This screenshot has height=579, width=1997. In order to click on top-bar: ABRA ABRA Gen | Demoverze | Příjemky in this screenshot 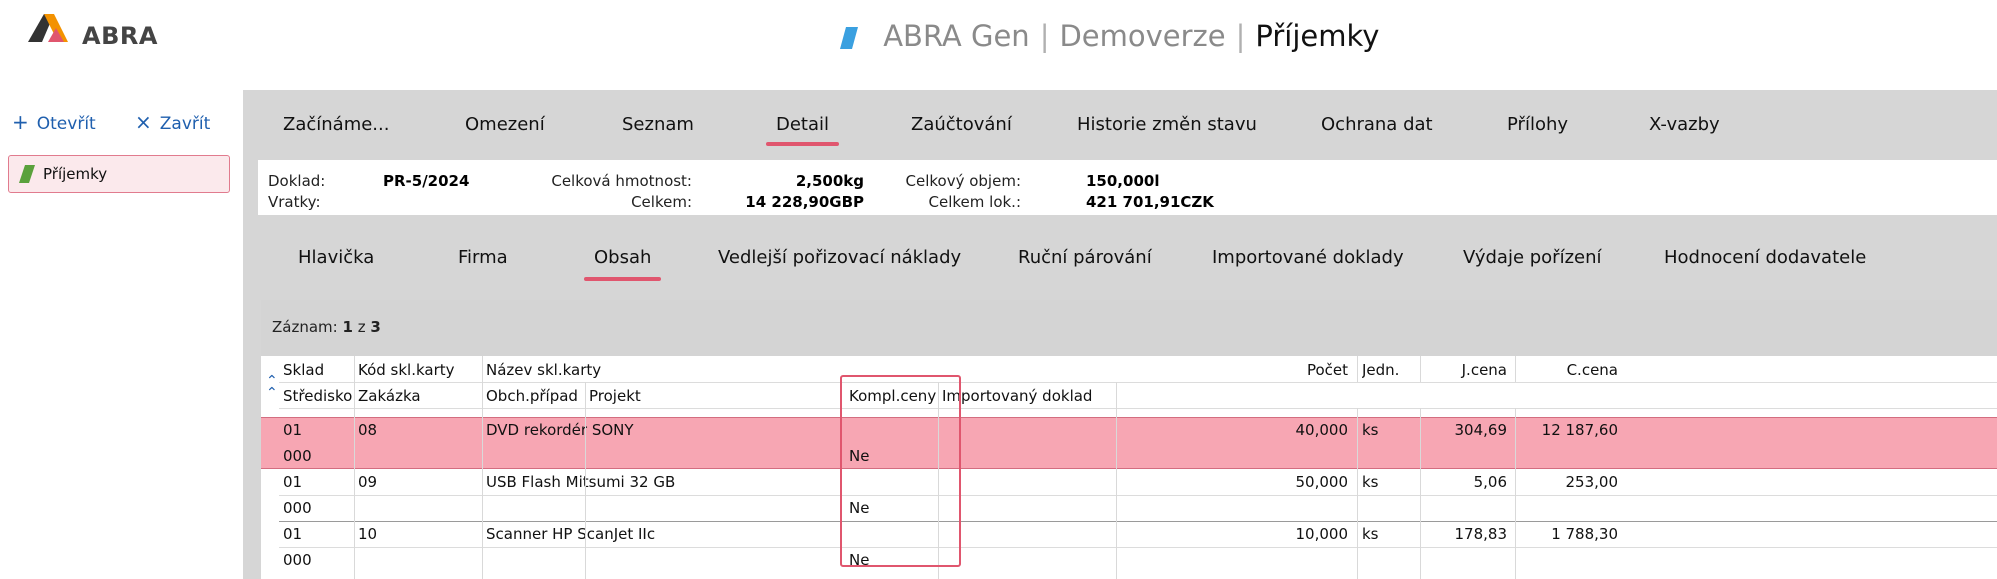, I will do `click(998, 36)`.